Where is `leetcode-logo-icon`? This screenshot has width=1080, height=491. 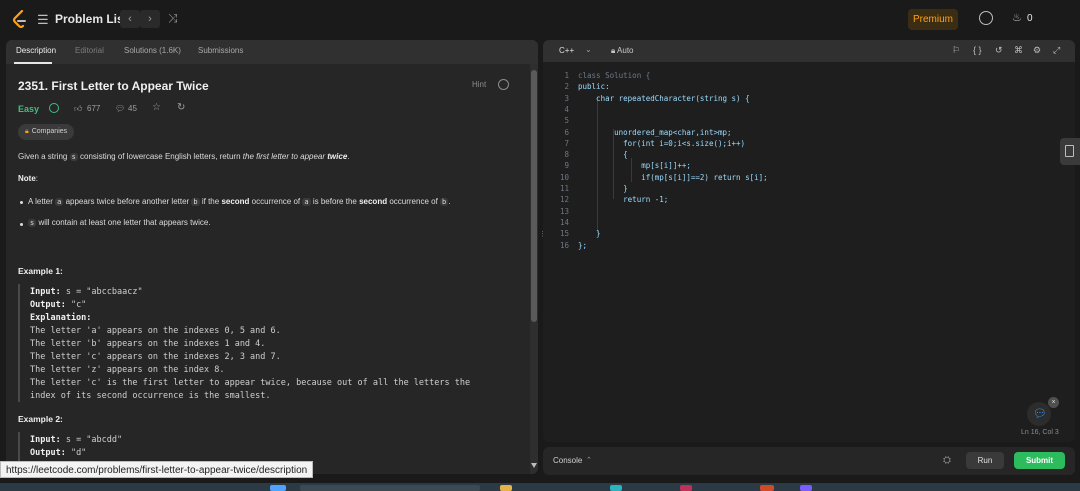 leetcode-logo-icon is located at coordinates (20, 19).